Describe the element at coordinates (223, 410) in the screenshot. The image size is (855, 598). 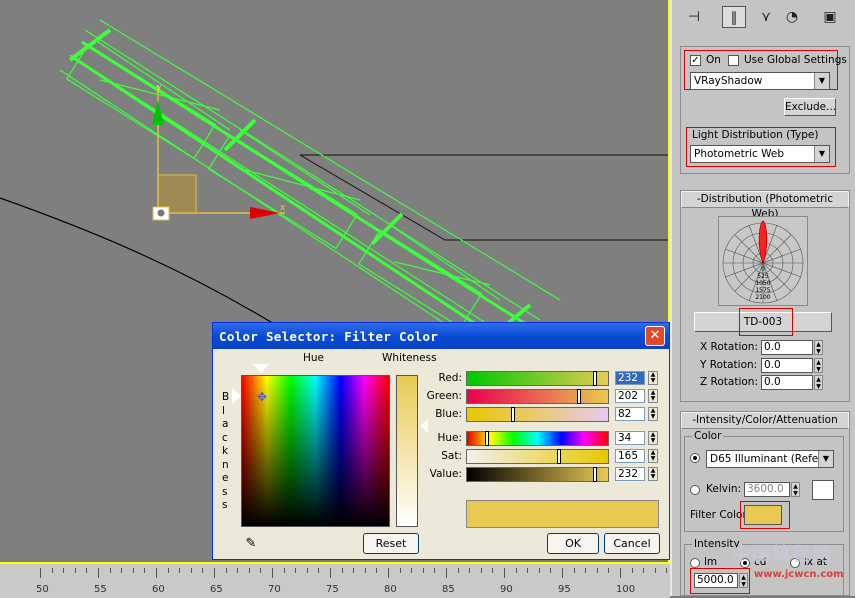
I see `blackness-letter: l` at that location.